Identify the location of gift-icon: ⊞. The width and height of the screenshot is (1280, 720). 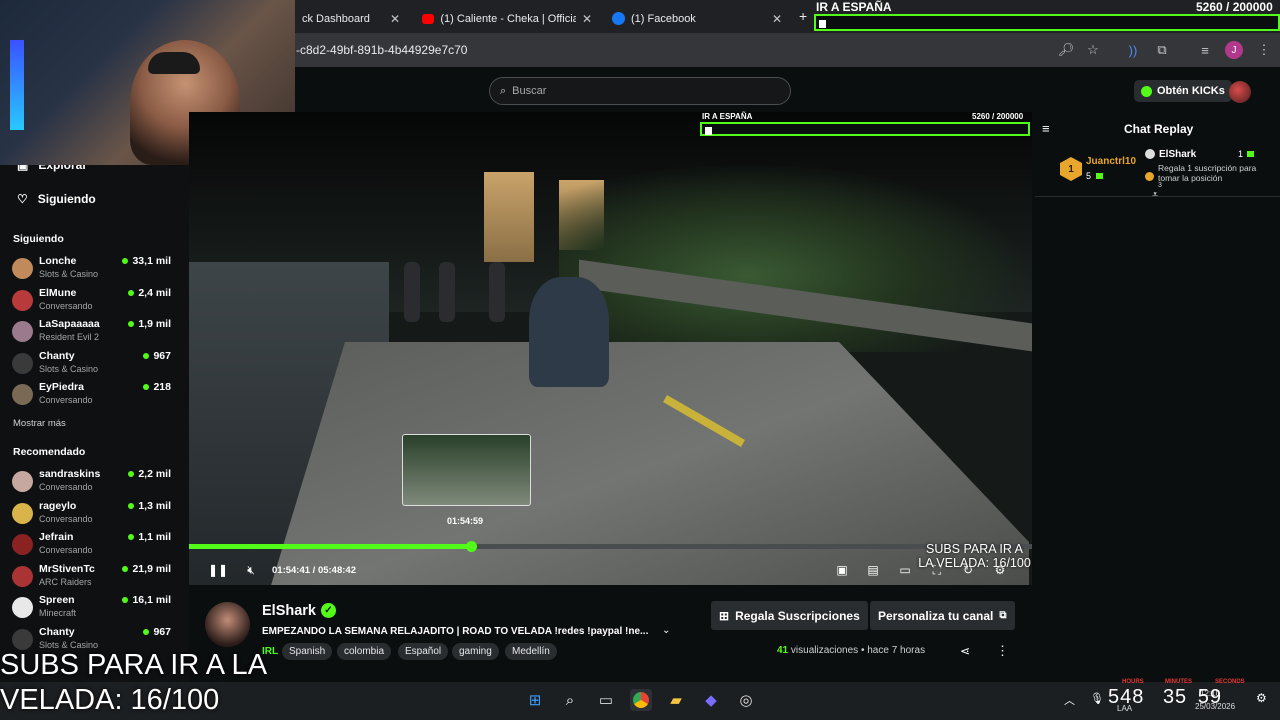
(724, 615).